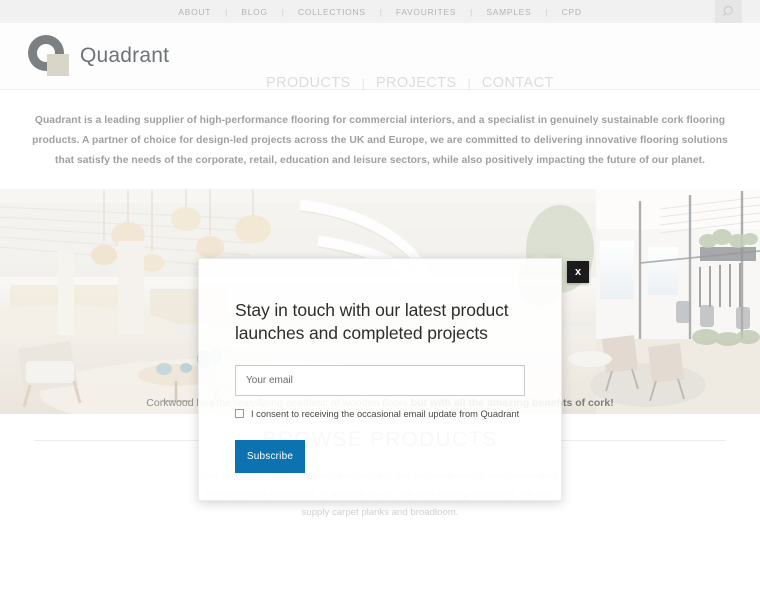  I want to click on search-icon, so click(727, 10).